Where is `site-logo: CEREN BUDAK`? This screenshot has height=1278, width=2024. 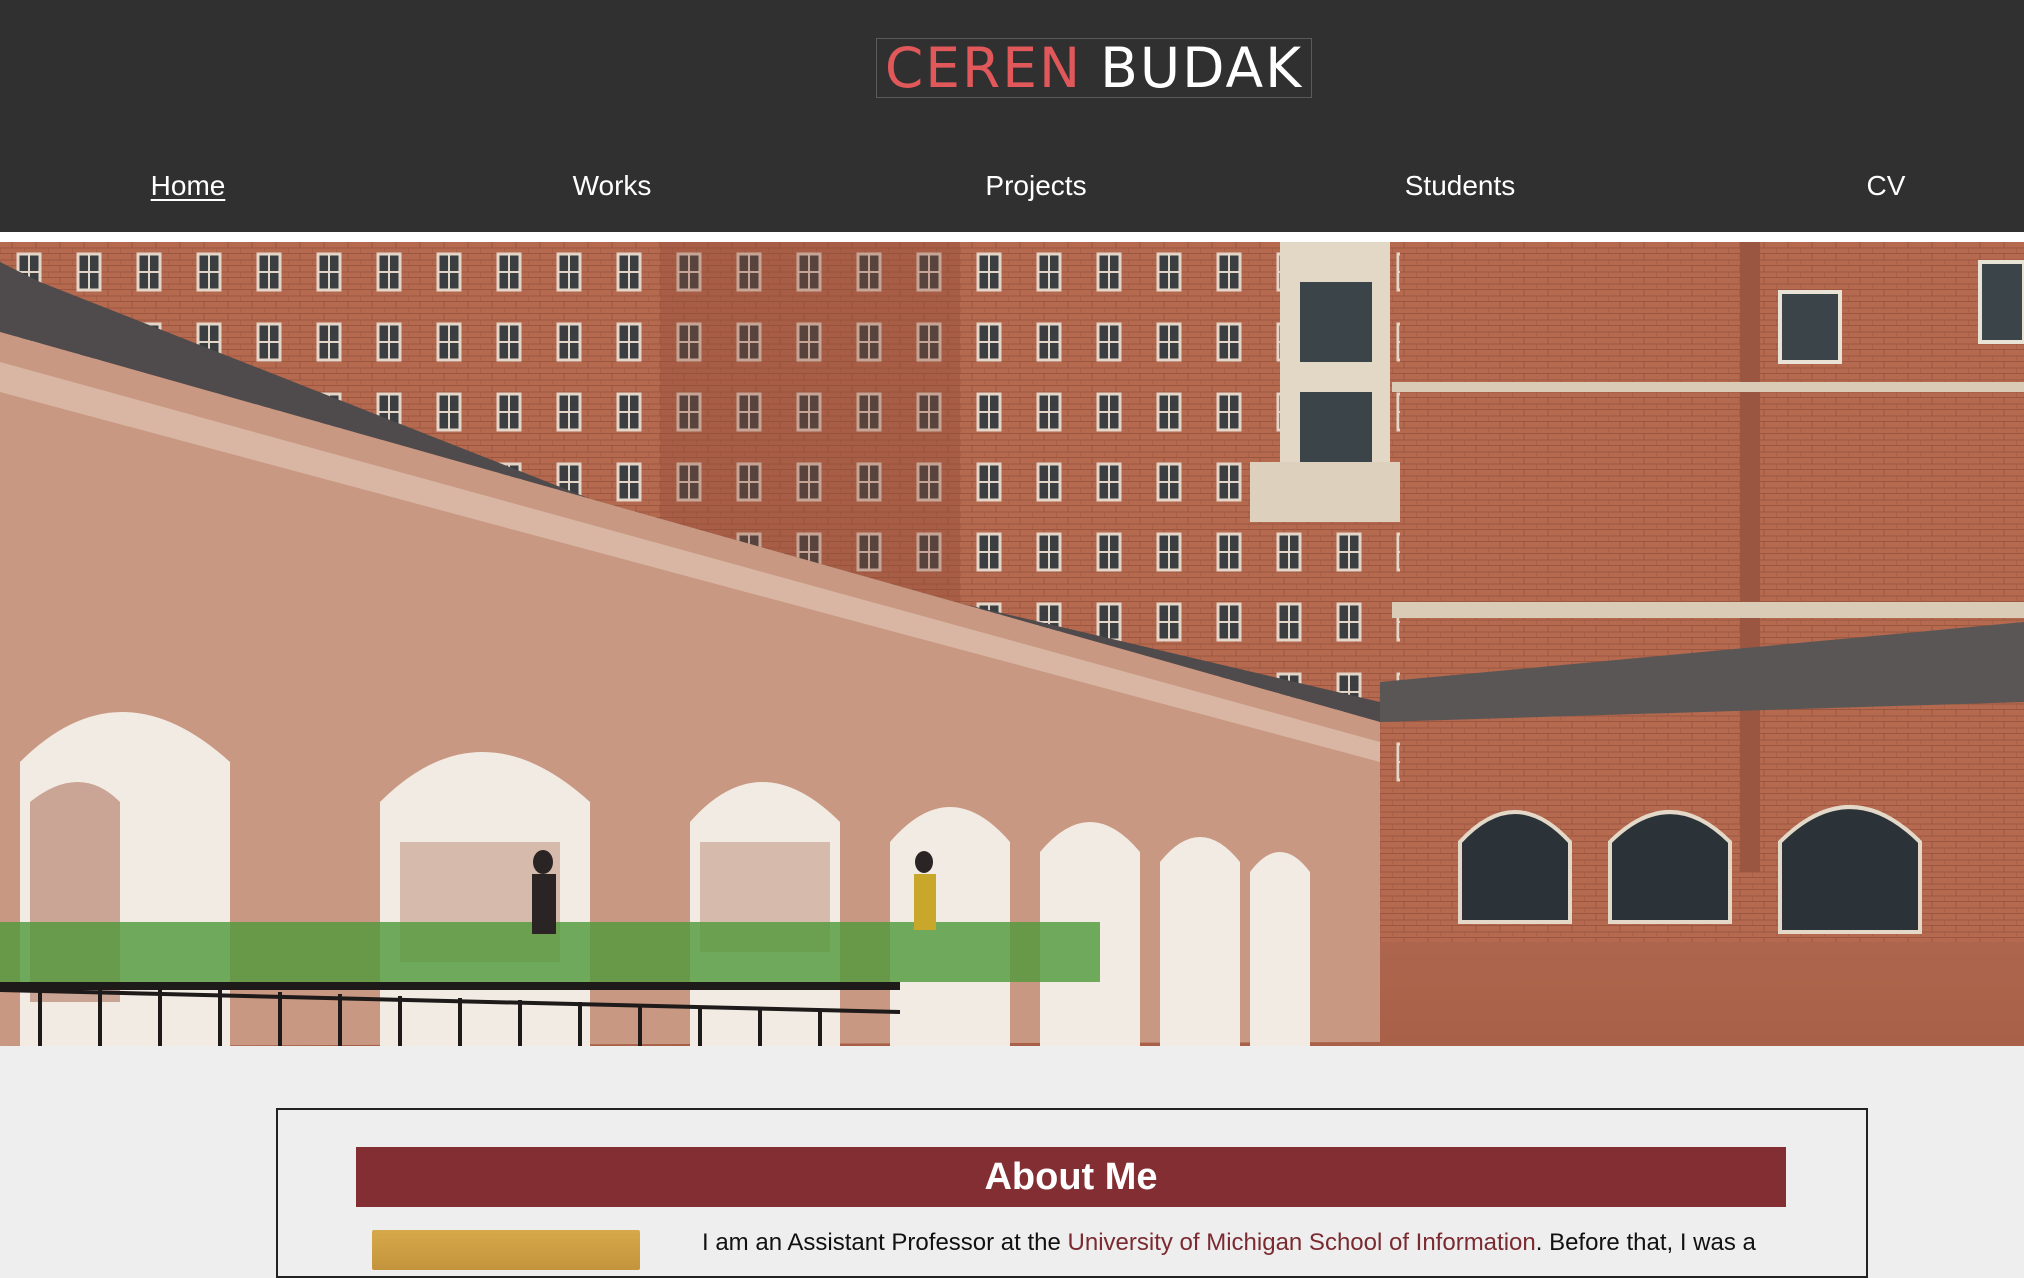 site-logo: CEREN BUDAK is located at coordinates (1094, 68).